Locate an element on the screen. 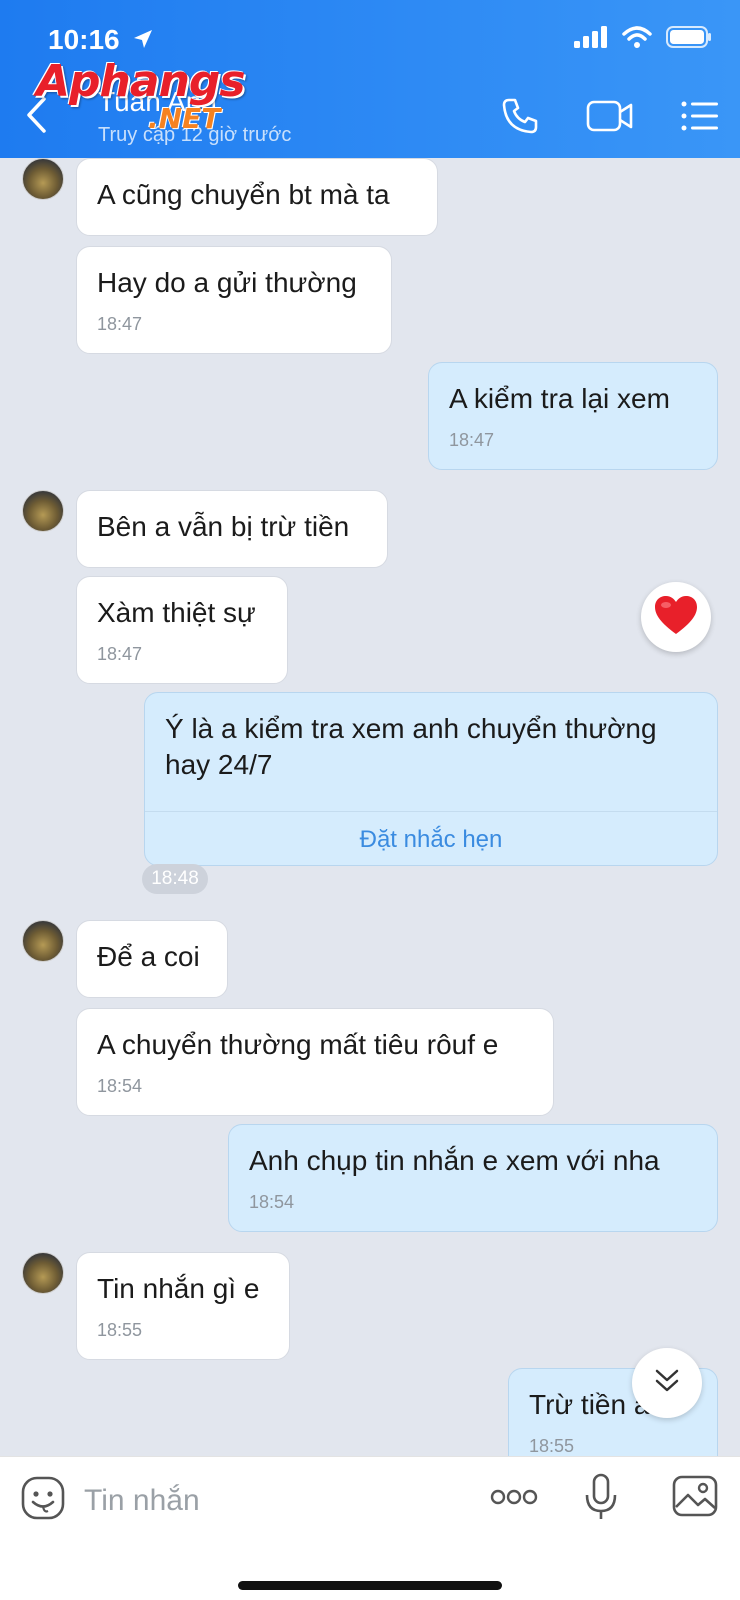 This screenshot has height=1600, width=740. video-call-icon is located at coordinates (610, 118).